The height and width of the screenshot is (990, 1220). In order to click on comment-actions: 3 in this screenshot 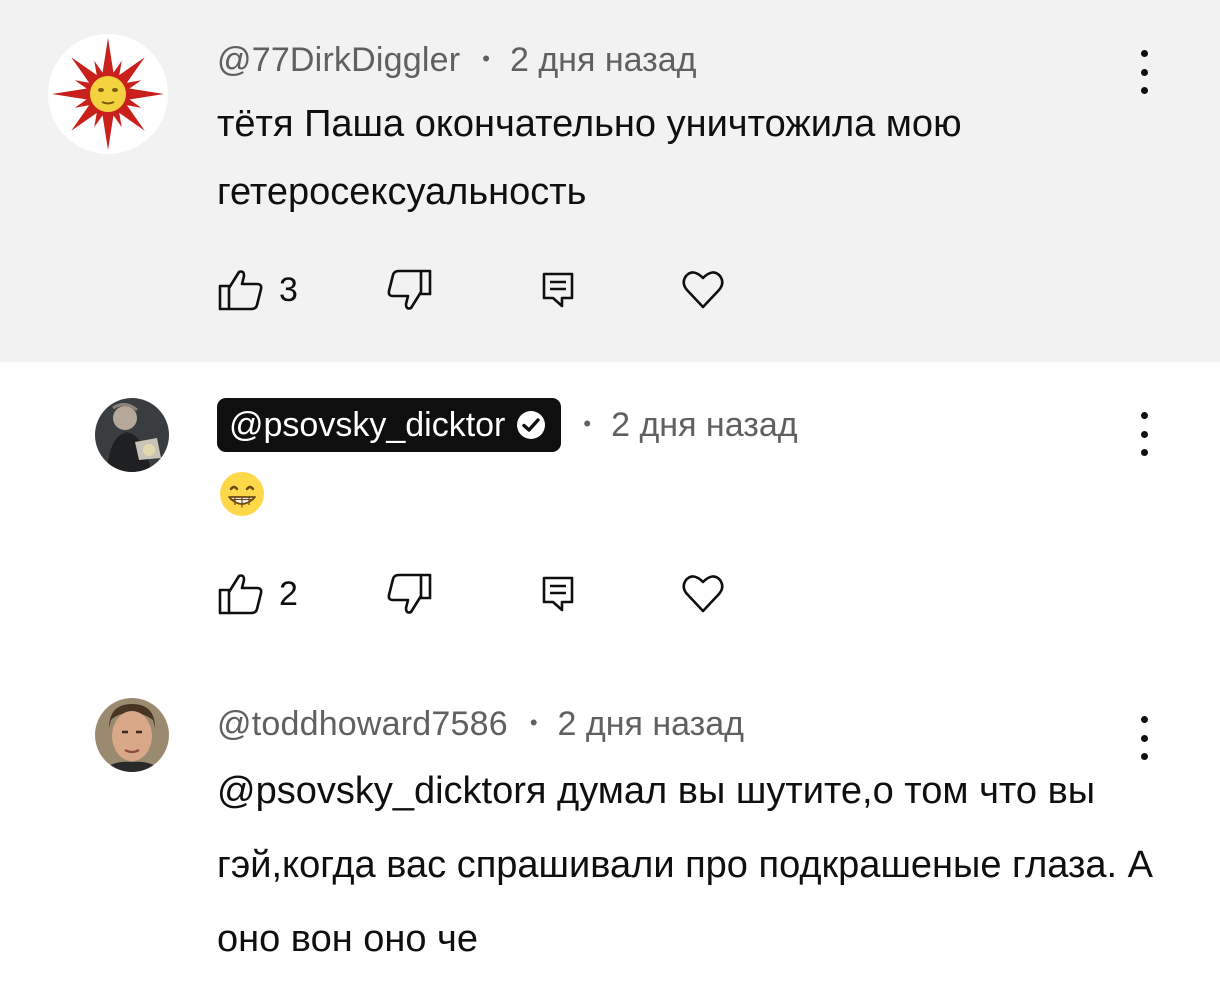, I will do `click(477, 290)`.